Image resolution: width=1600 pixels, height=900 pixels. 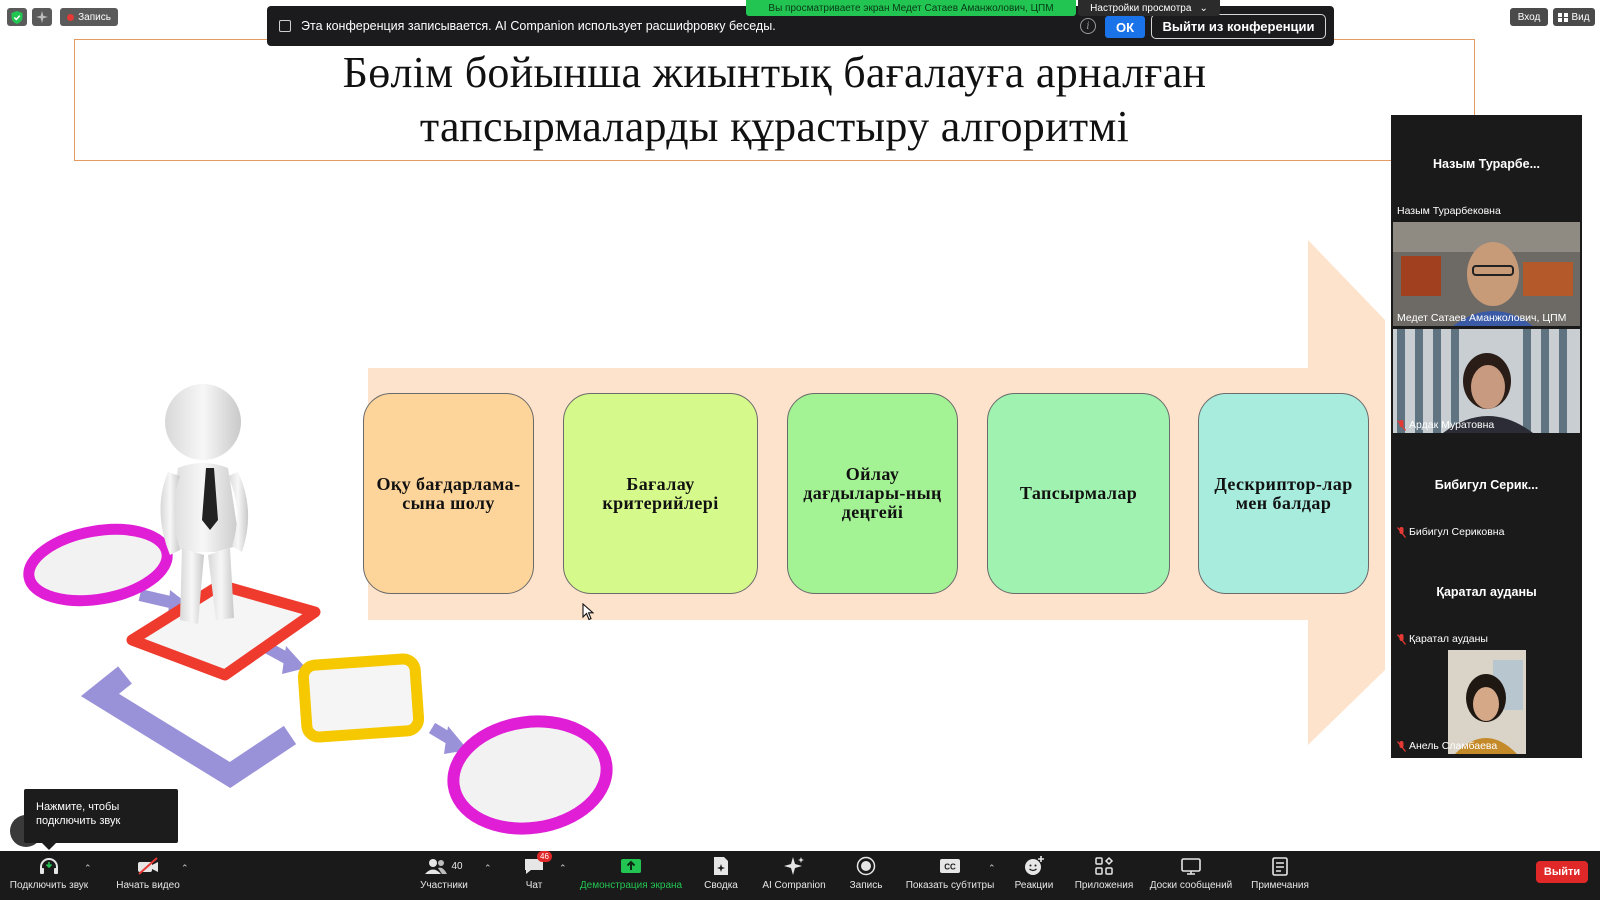 What do you see at coordinates (1562, 872) in the screenshot?
I see `end-meeting-button: Выйти` at bounding box center [1562, 872].